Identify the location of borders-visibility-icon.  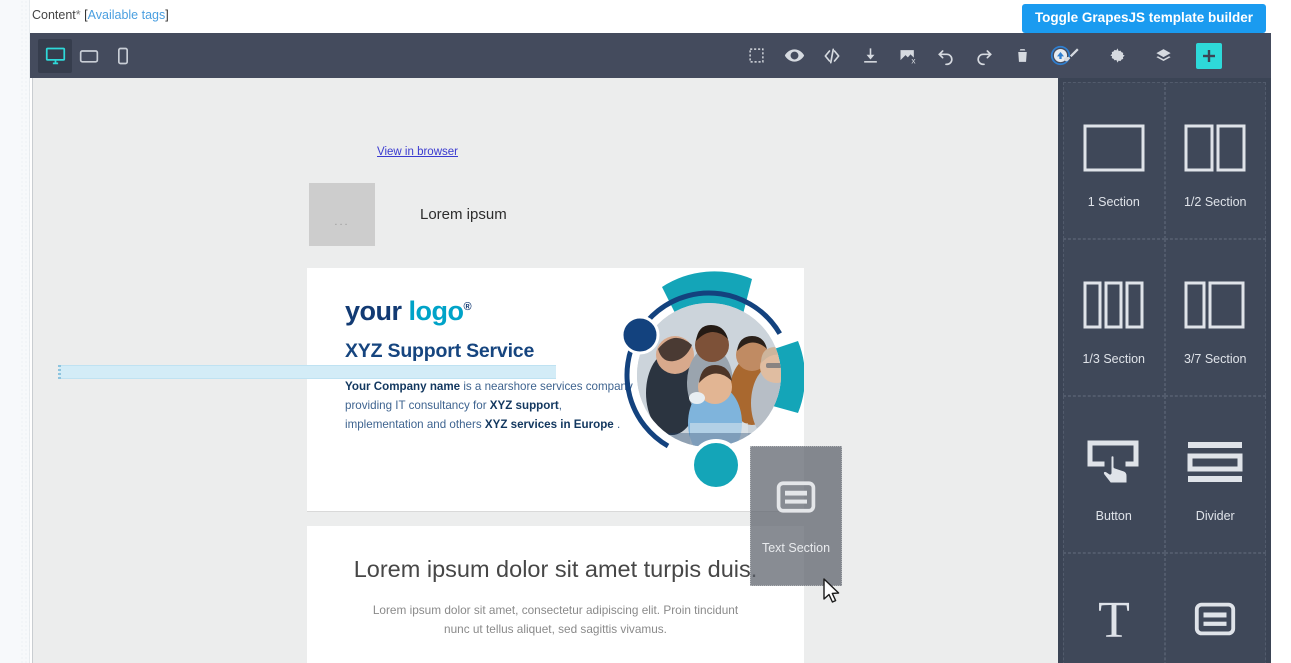
(756, 56).